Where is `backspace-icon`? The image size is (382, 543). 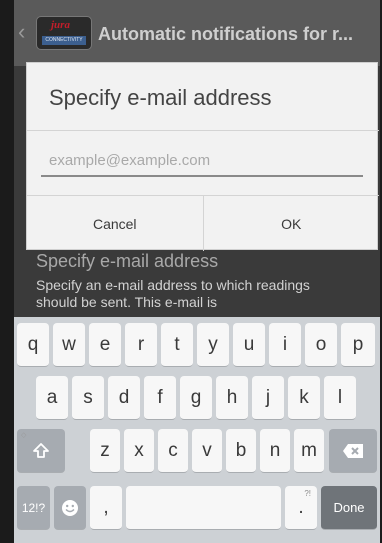 backspace-icon is located at coordinates (353, 451).